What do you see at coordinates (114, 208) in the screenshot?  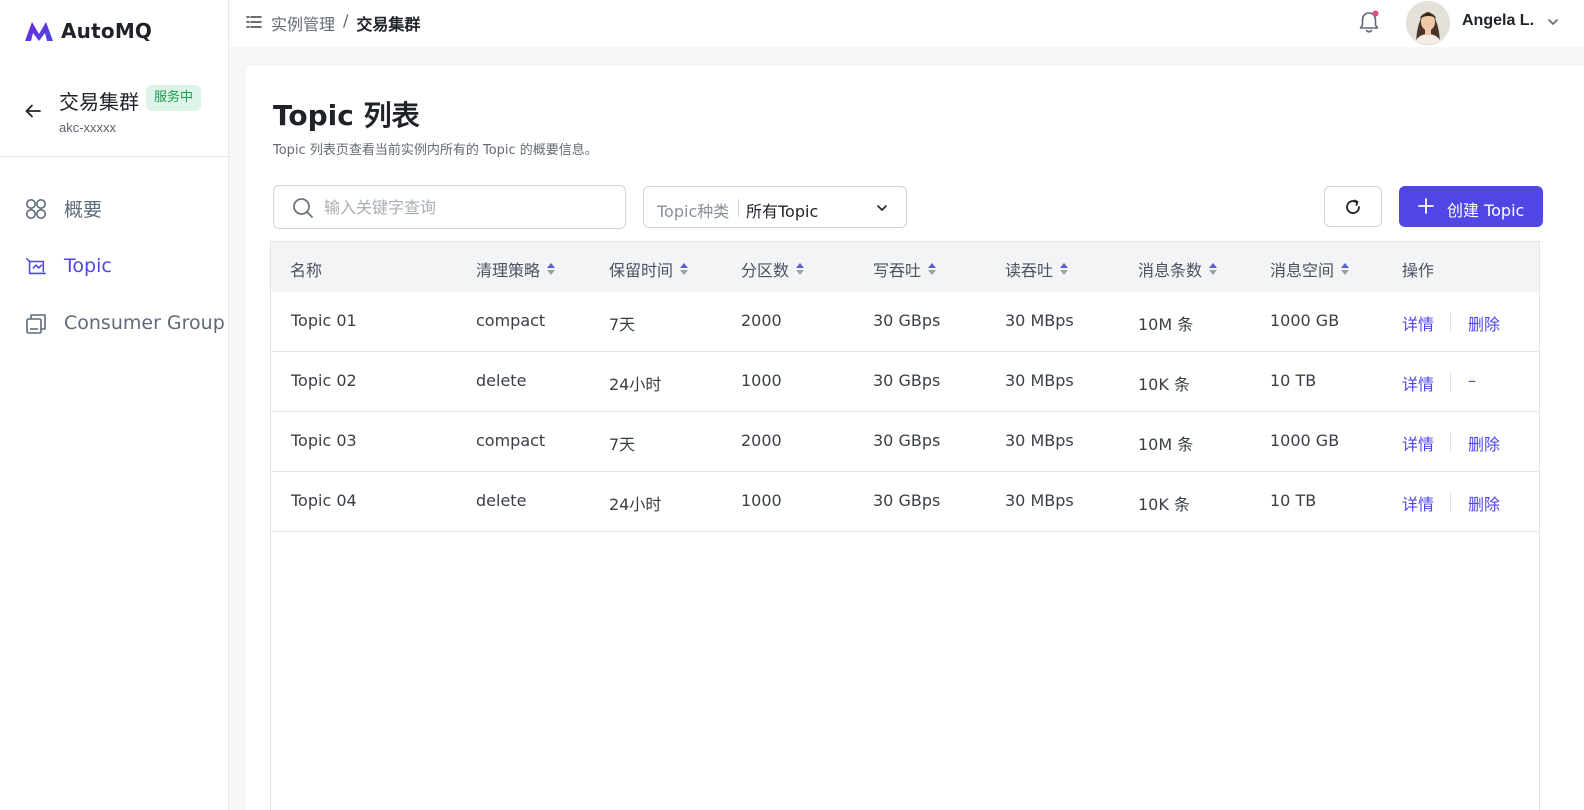 I see `sidebar-item-overview: 概要` at bounding box center [114, 208].